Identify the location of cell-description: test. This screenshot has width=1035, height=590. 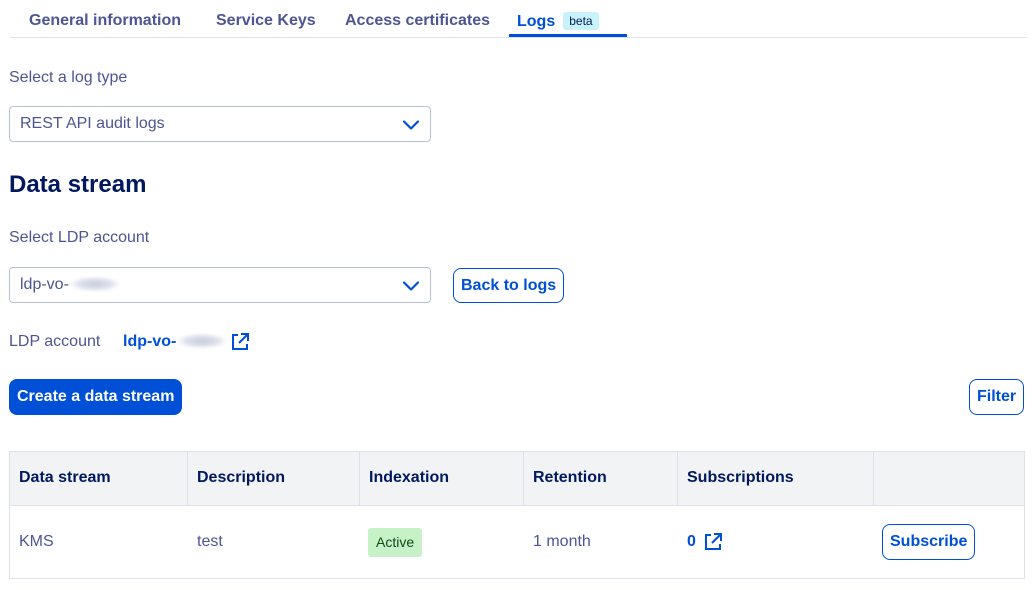
(210, 541).